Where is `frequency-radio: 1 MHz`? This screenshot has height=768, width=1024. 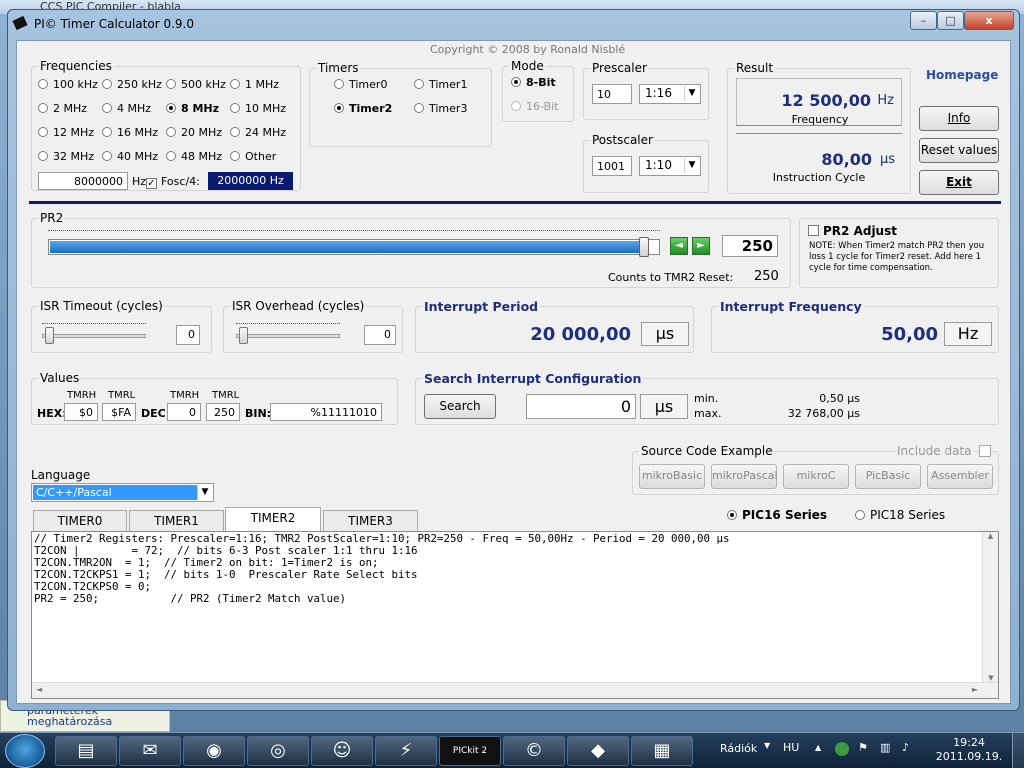 frequency-radio: 1 MHz is located at coordinates (254, 84).